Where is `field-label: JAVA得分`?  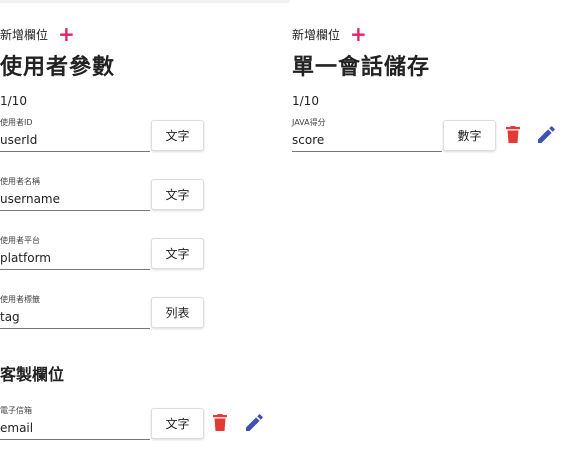
field-label: JAVA得分 is located at coordinates (309, 122).